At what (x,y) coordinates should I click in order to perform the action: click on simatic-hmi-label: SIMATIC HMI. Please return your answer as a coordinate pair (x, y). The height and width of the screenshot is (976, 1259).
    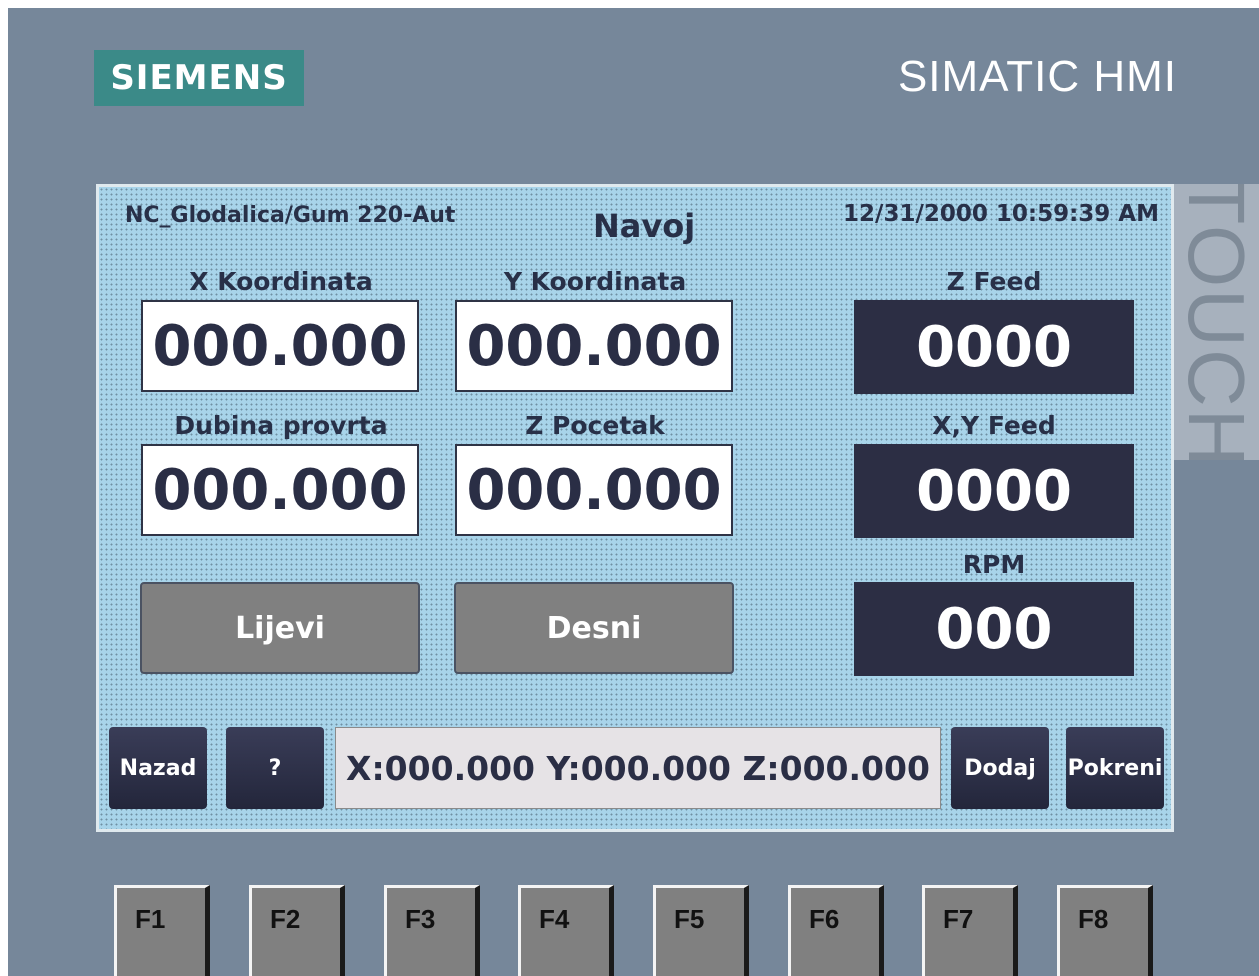
    Looking at the image, I should click on (1037, 76).